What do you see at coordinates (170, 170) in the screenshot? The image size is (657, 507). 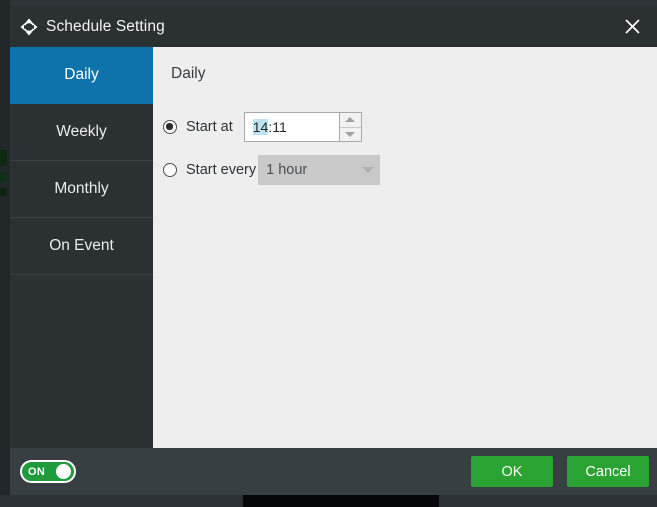 I see `start-every-radio` at bounding box center [170, 170].